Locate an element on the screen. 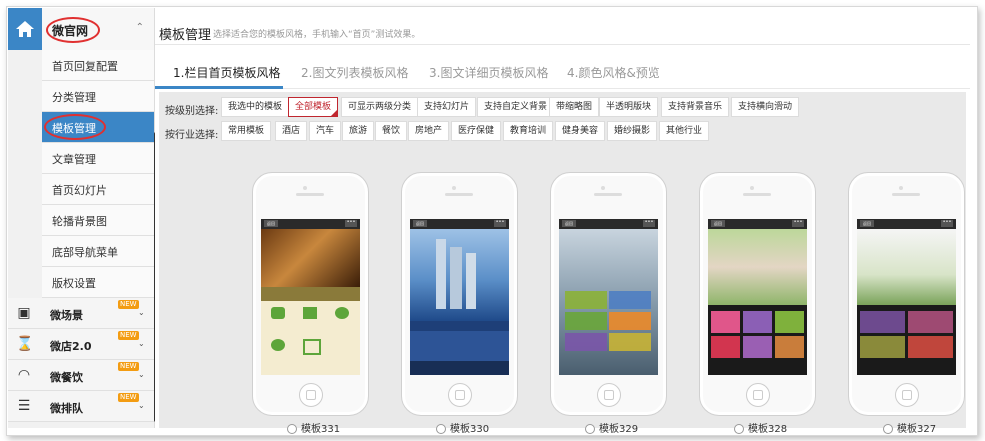  filter-industry-option: 常用模板 is located at coordinates (246, 131).